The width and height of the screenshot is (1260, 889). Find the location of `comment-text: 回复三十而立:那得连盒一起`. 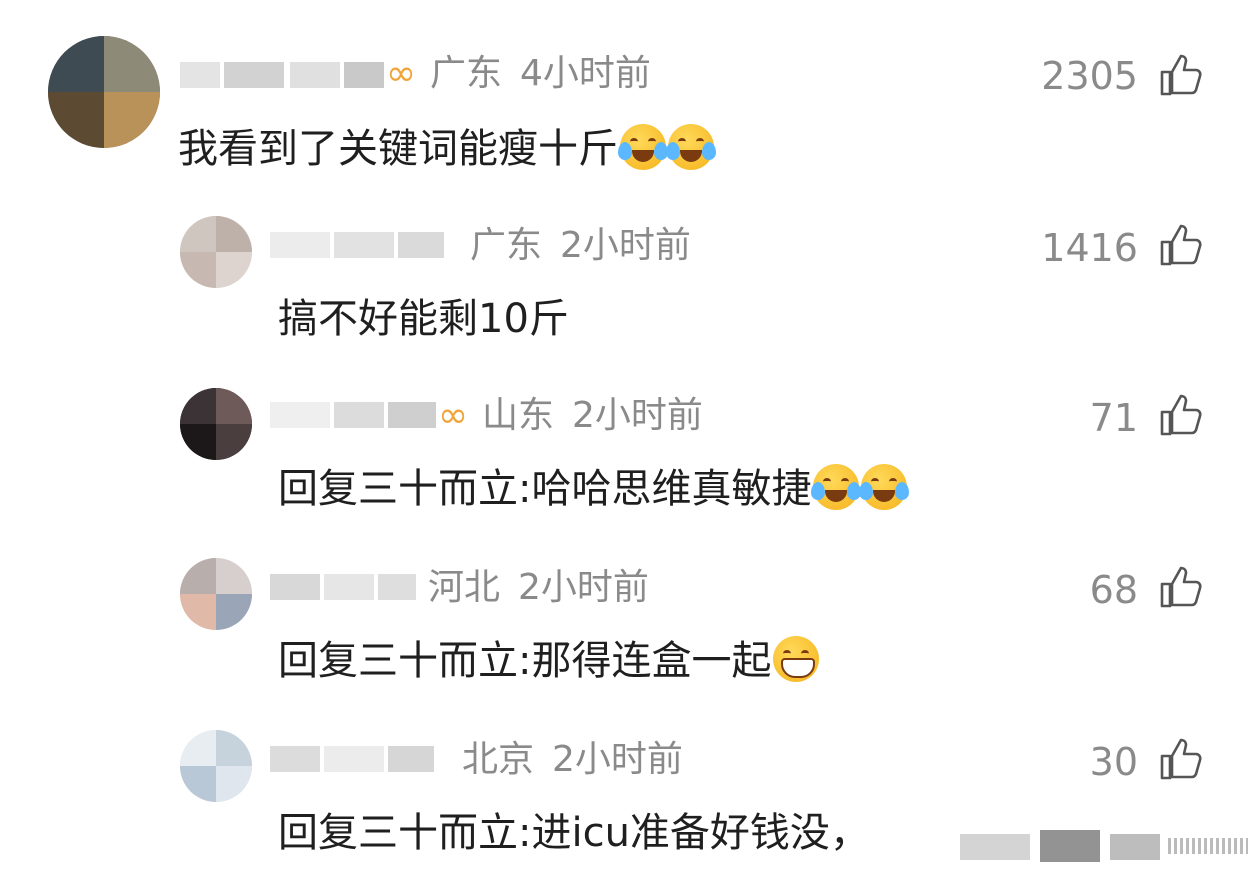

comment-text: 回复三十而立:那得连盒一起 is located at coordinates (549, 661).